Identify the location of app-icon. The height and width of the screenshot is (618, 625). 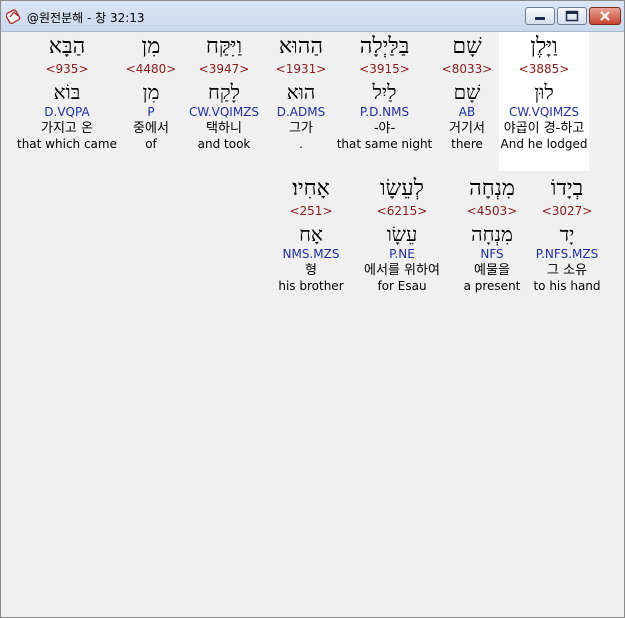
(13, 16).